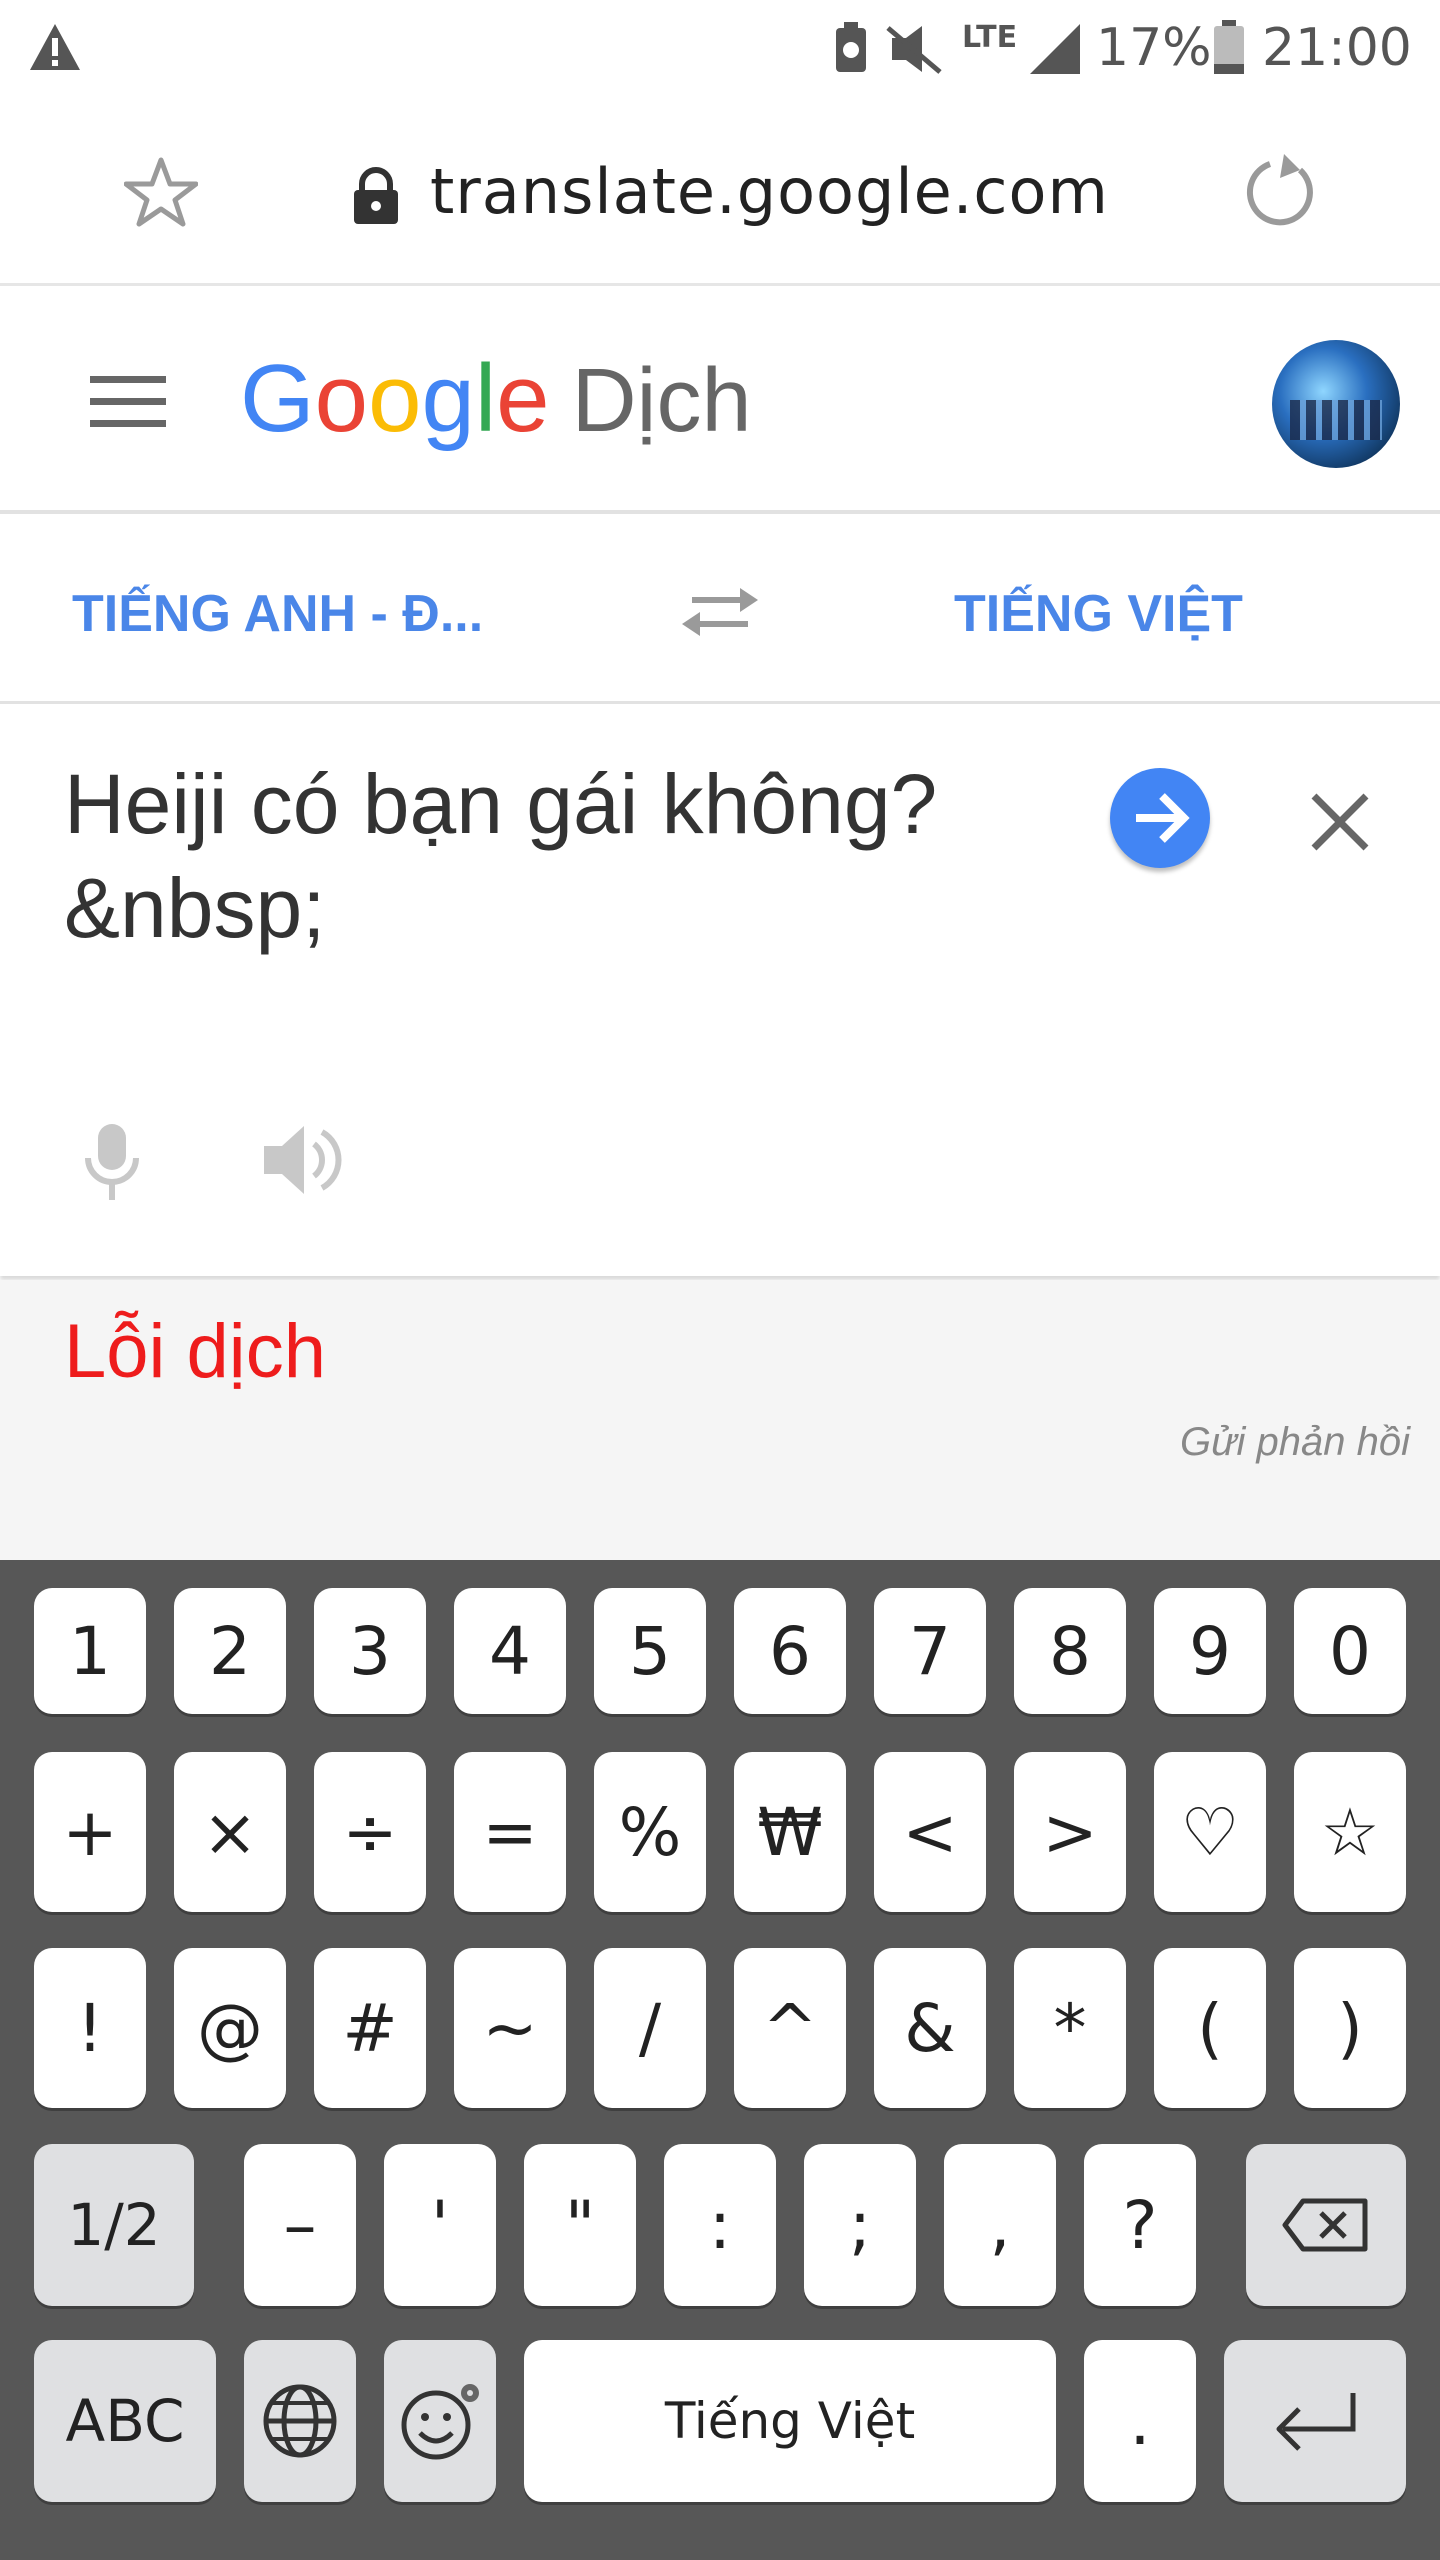 The width and height of the screenshot is (1440, 2560). Describe the element at coordinates (990, 37) in the screenshot. I see `network-type: LTE` at that location.